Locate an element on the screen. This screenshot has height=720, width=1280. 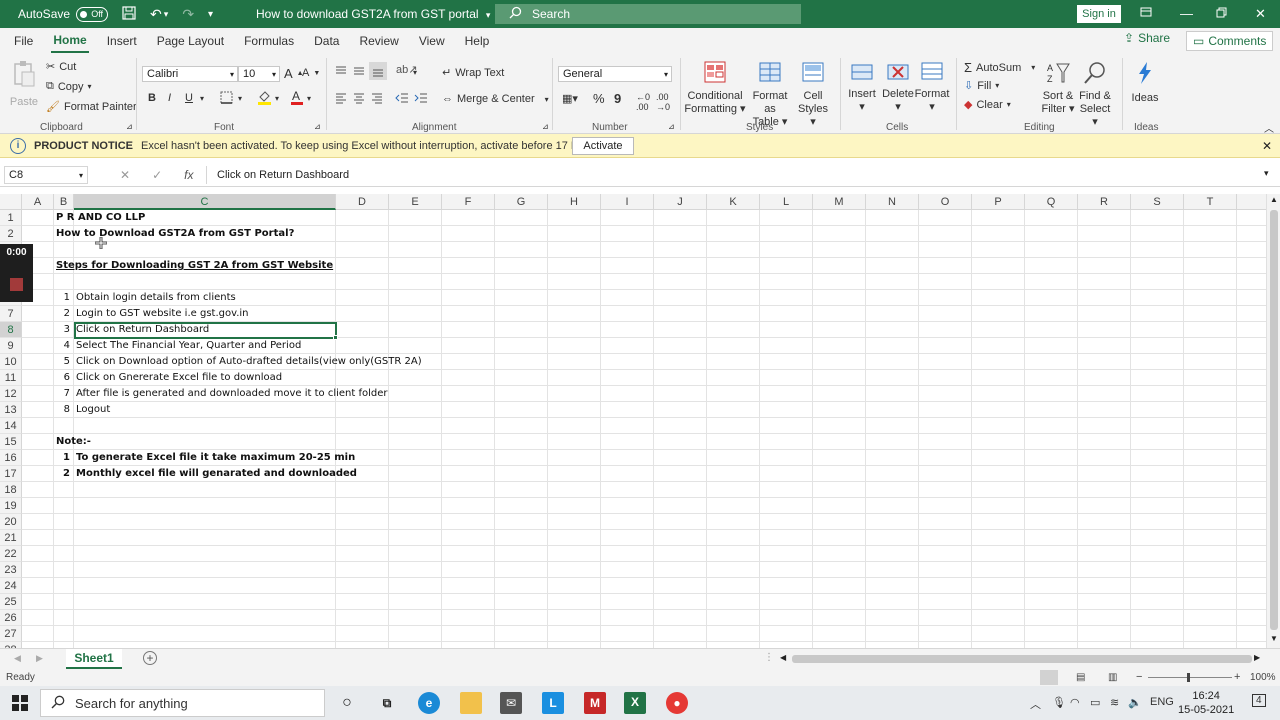
column-header-b: B is located at coordinates (64, 202).